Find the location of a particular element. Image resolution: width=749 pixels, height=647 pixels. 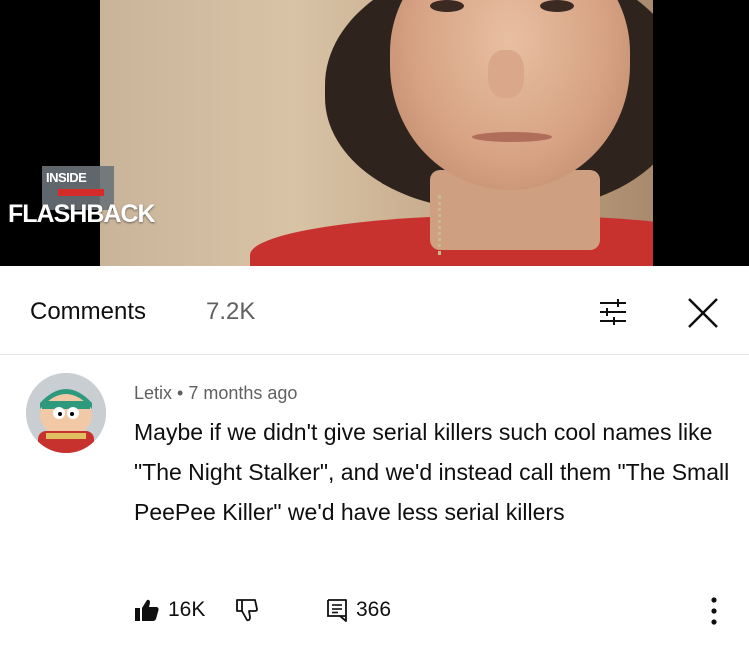

video-chain is located at coordinates (444, 225).